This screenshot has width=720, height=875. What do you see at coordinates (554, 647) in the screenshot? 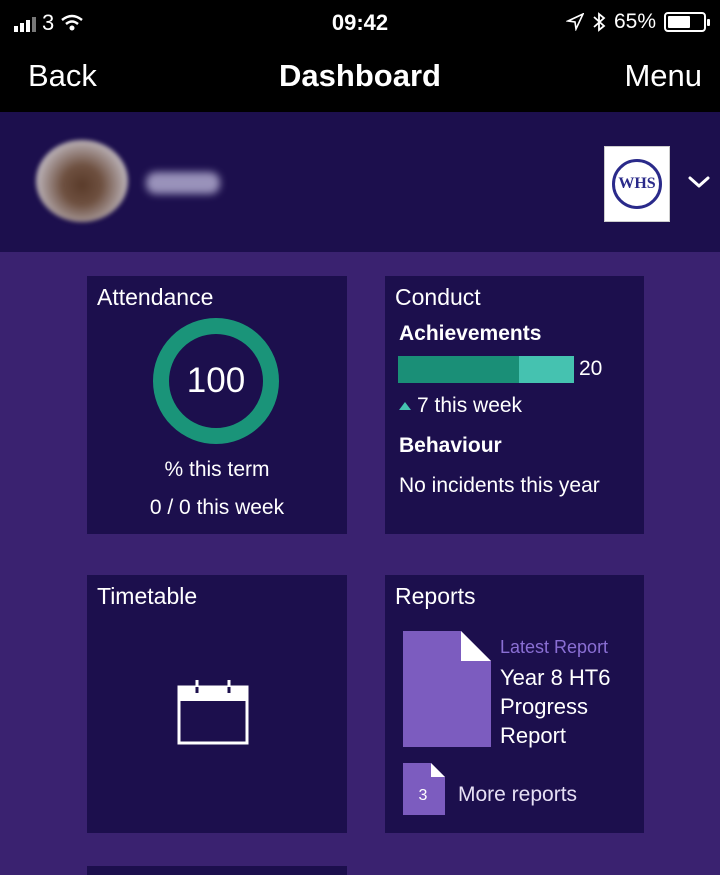
I see `latest-report-label: Latest Report` at bounding box center [554, 647].